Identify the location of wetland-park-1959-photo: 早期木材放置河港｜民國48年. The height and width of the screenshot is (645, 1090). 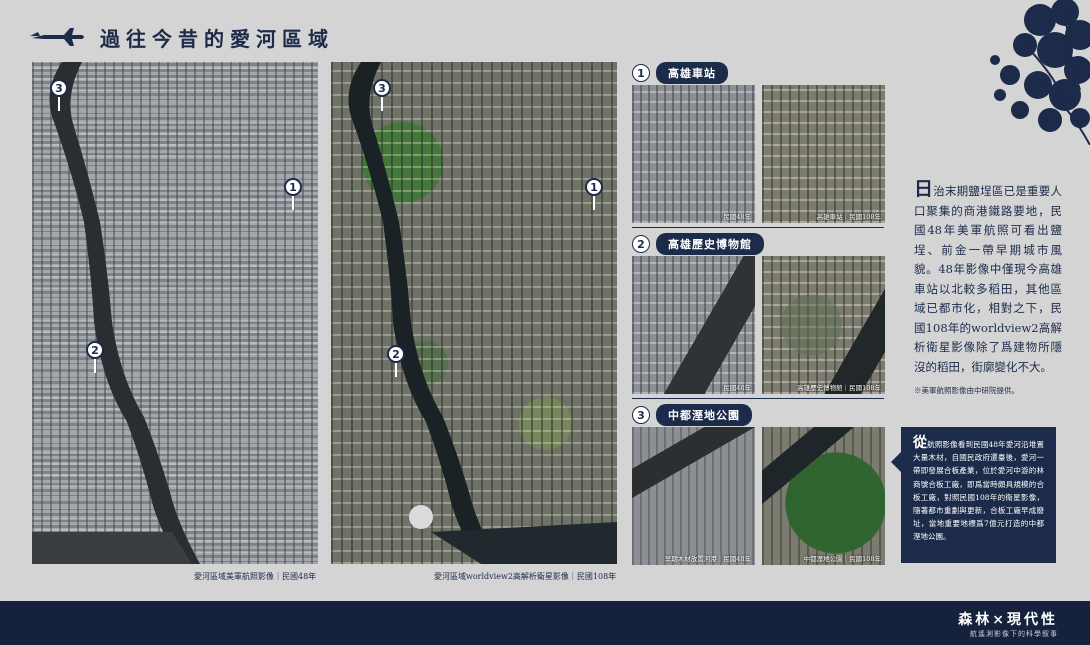
(693, 496).